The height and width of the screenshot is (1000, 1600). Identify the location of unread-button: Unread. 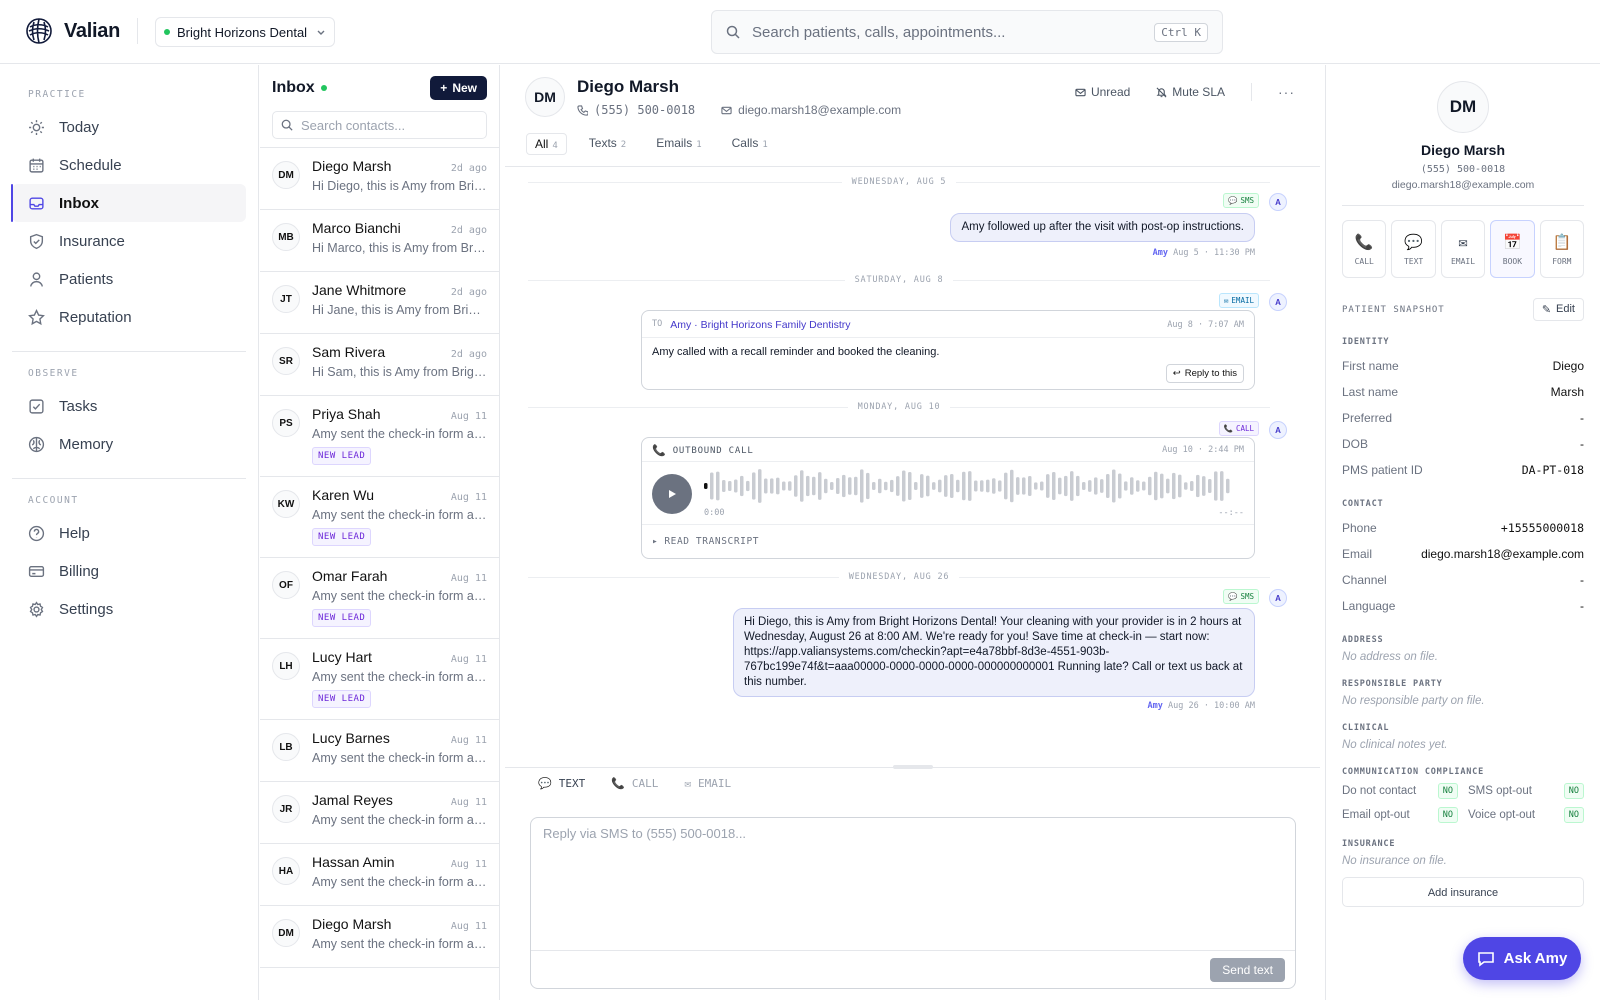
(1102, 92).